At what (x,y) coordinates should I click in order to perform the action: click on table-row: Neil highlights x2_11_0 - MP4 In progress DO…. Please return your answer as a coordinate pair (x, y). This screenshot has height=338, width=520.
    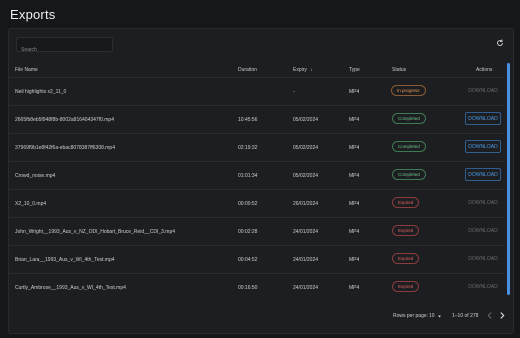
    Looking at the image, I should click on (257, 91).